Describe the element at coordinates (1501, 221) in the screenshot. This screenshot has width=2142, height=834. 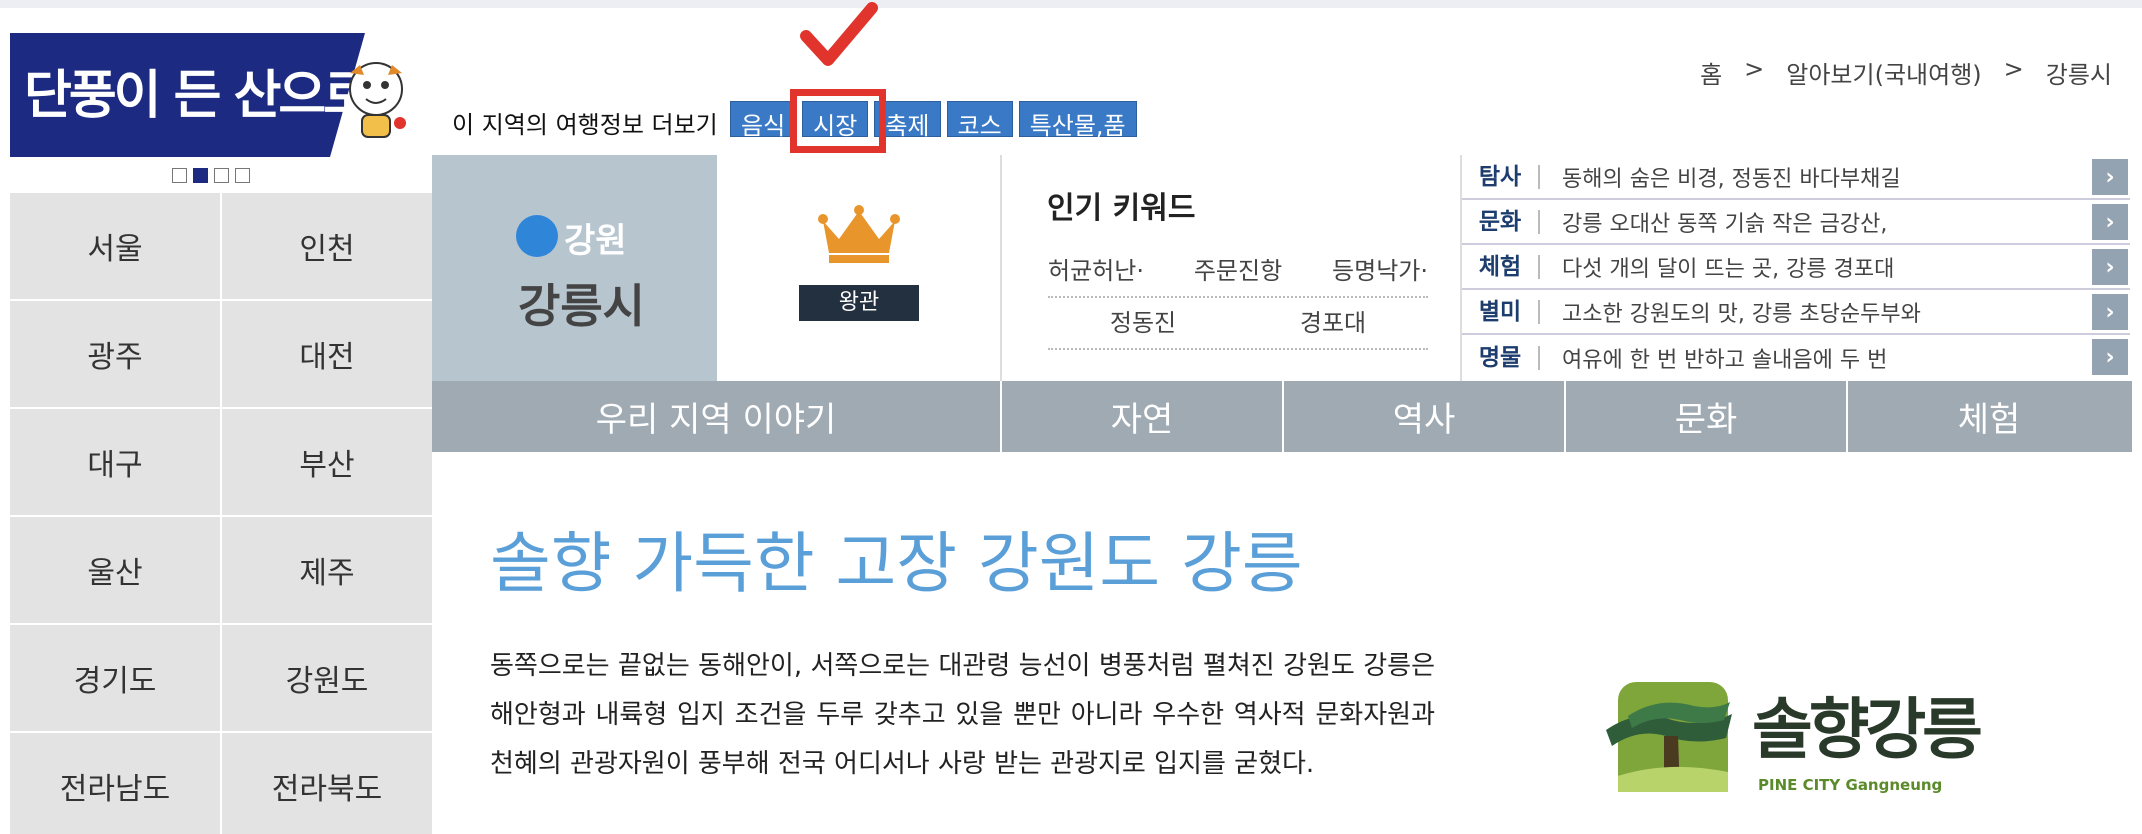
I see `article-category: 문화` at that location.